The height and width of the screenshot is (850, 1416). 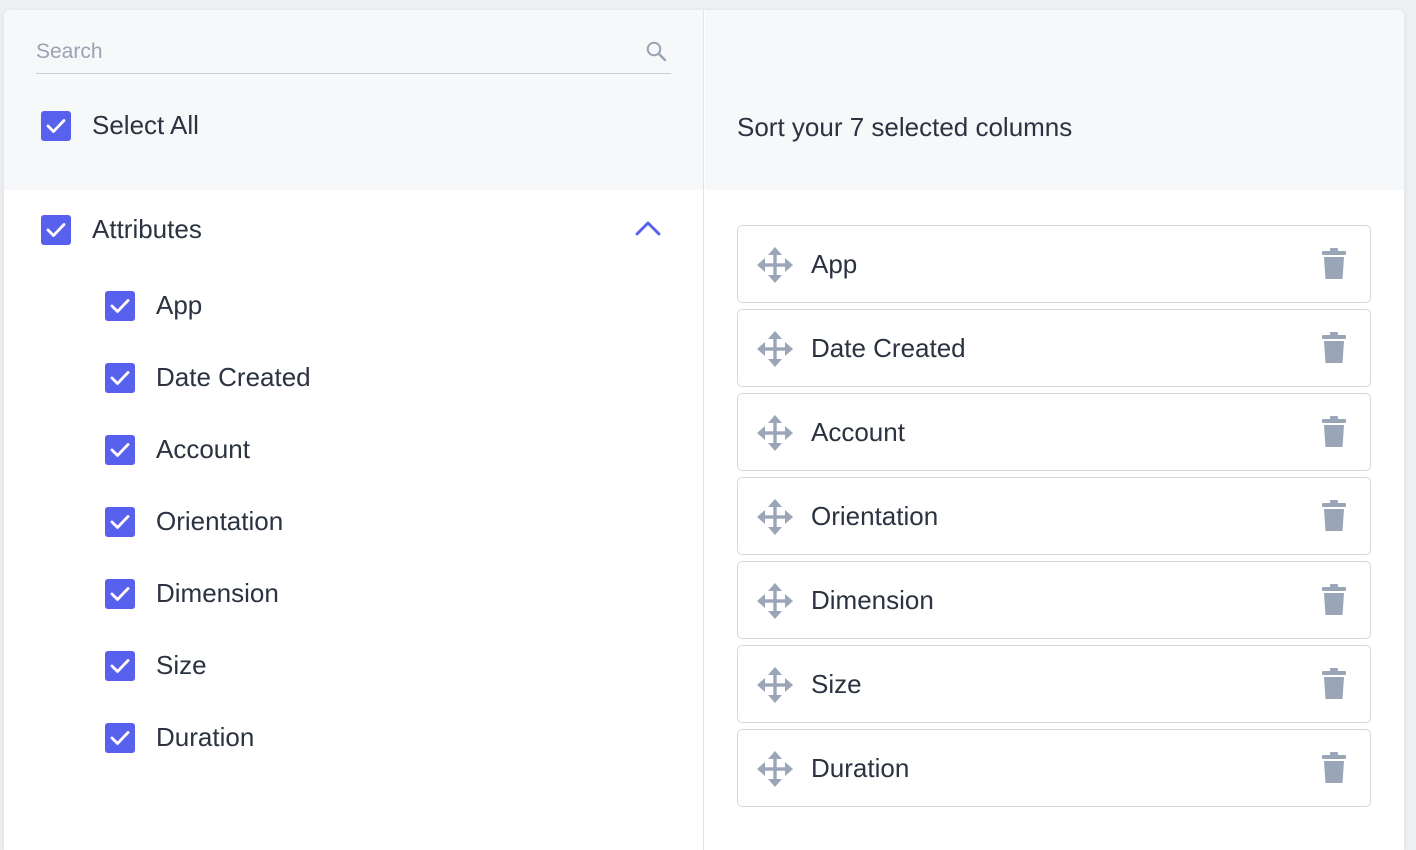 I want to click on sortable-column-item: App, so click(x=1054, y=264).